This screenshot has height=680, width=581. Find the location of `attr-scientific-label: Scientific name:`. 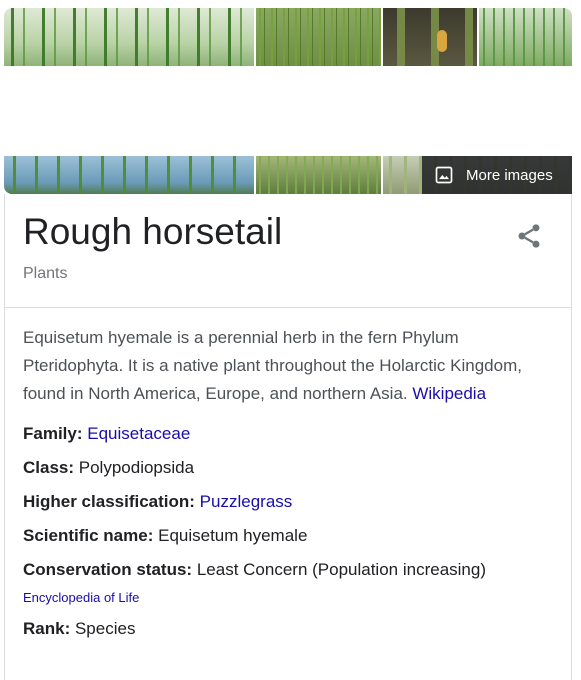

attr-scientific-label: Scientific name: is located at coordinates (88, 535).